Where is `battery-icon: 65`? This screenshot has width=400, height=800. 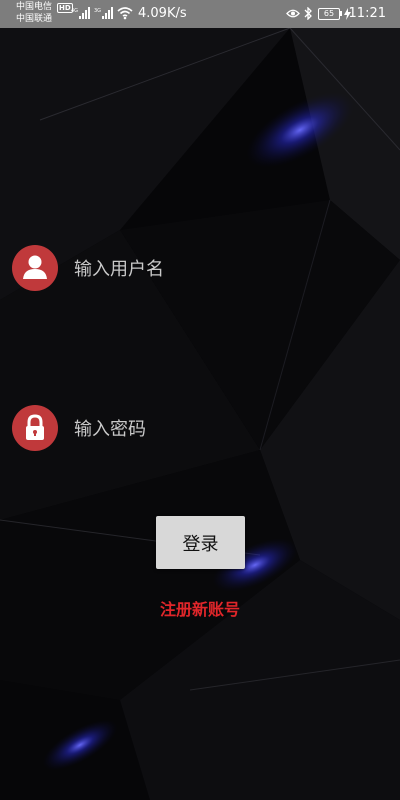 battery-icon: 65 is located at coordinates (329, 14).